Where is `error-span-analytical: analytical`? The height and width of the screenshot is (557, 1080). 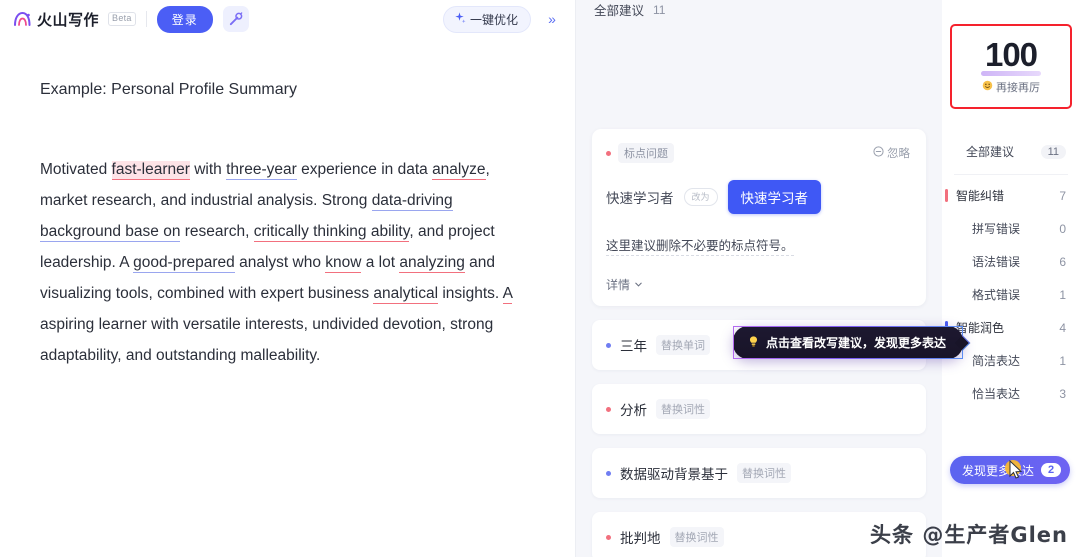
error-span-analytical: analytical is located at coordinates (406, 294).